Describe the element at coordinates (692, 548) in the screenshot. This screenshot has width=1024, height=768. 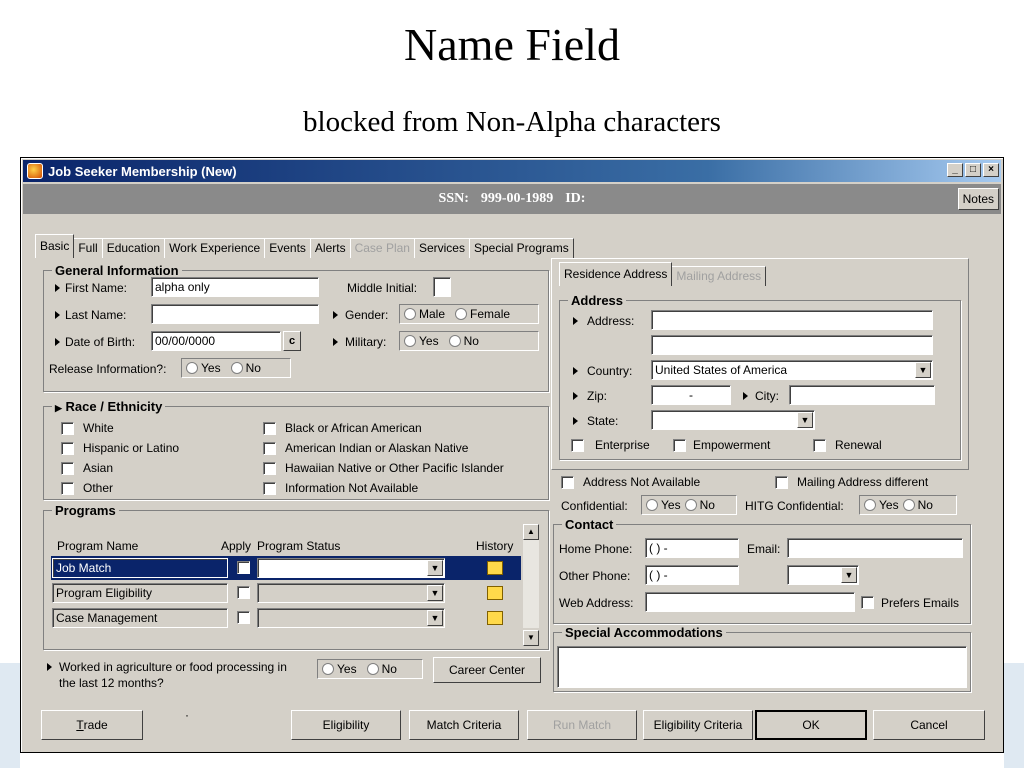
I see `home-phone-input: ( ) -` at that location.